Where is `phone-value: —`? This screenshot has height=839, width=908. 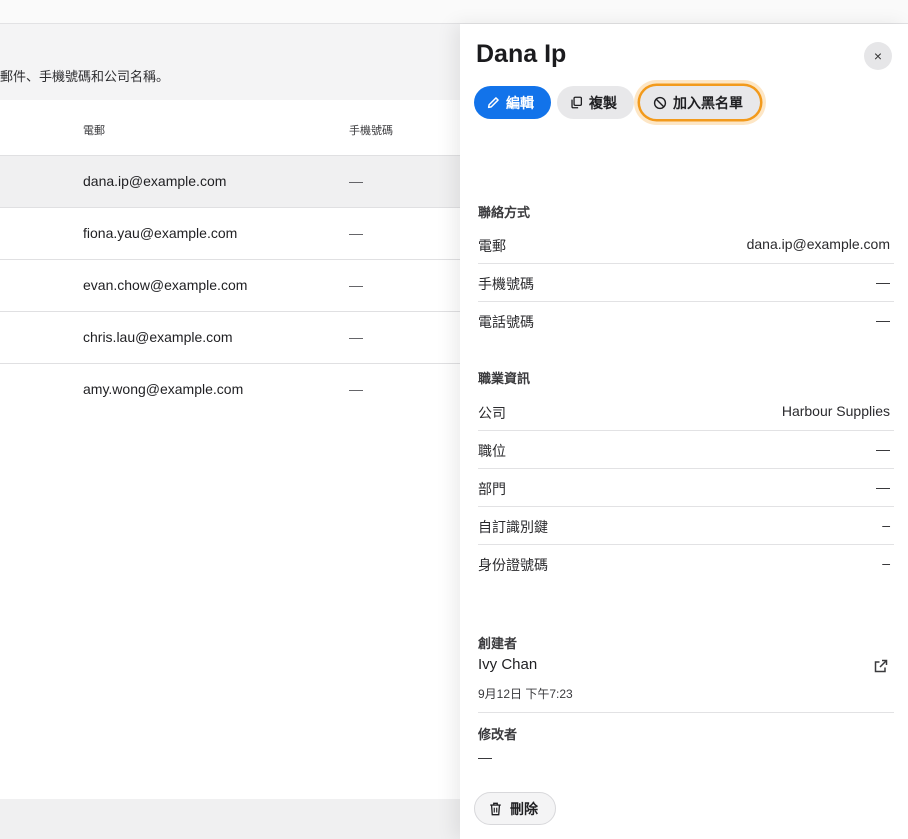 phone-value: — is located at coordinates (883, 320).